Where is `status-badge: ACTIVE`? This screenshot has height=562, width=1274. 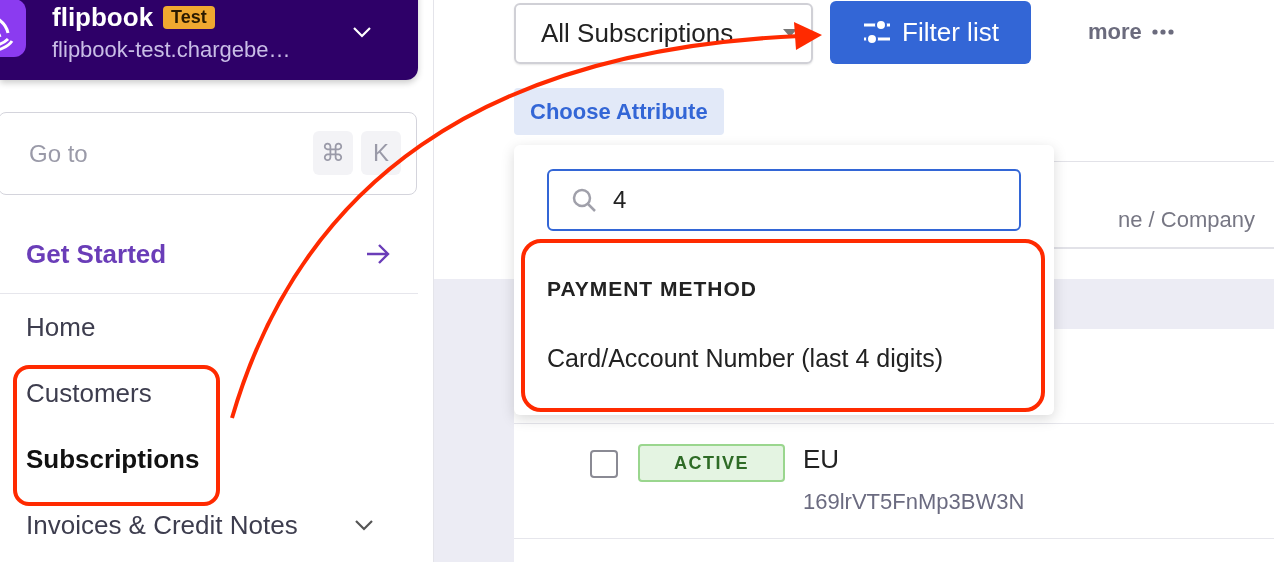
status-badge: ACTIVE is located at coordinates (711, 463).